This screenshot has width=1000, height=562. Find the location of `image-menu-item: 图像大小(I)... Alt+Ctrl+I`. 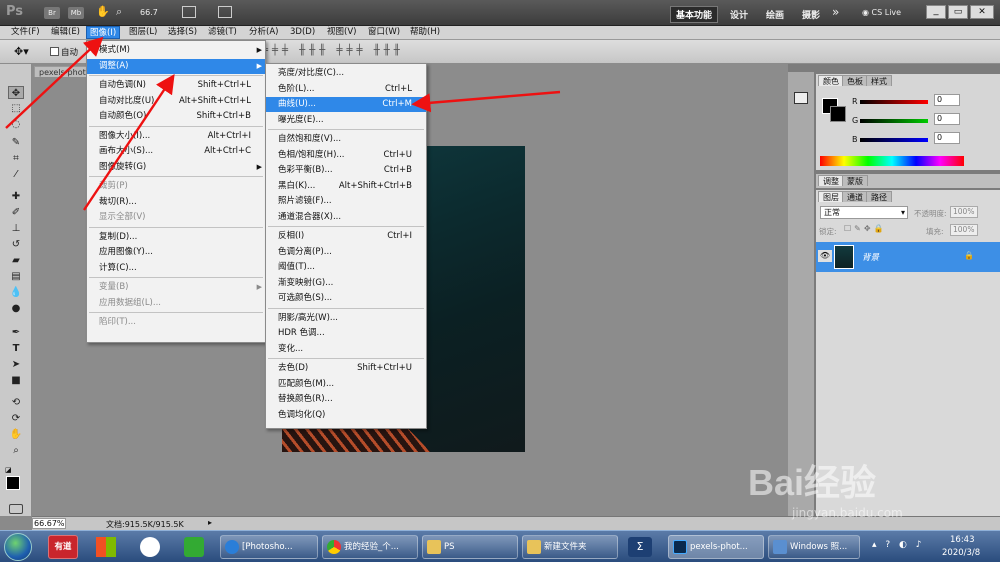

image-menu-item: 图像大小(I)... Alt+Ctrl+I is located at coordinates (176, 136).